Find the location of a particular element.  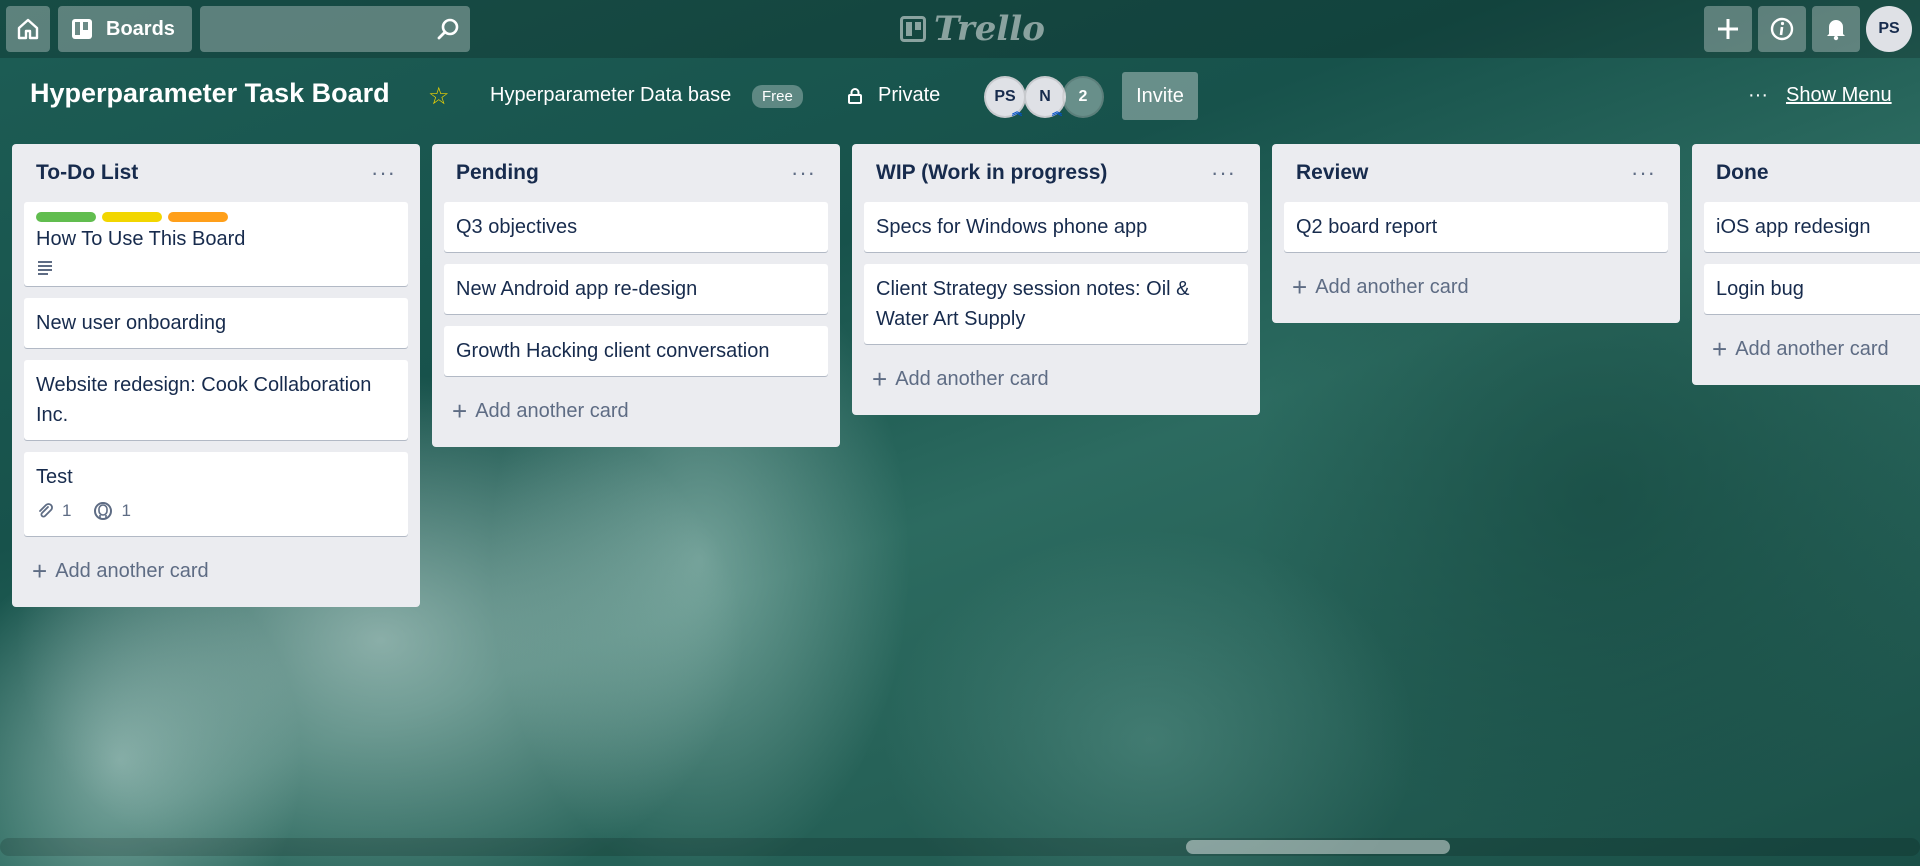

home-icon is located at coordinates (28, 29).